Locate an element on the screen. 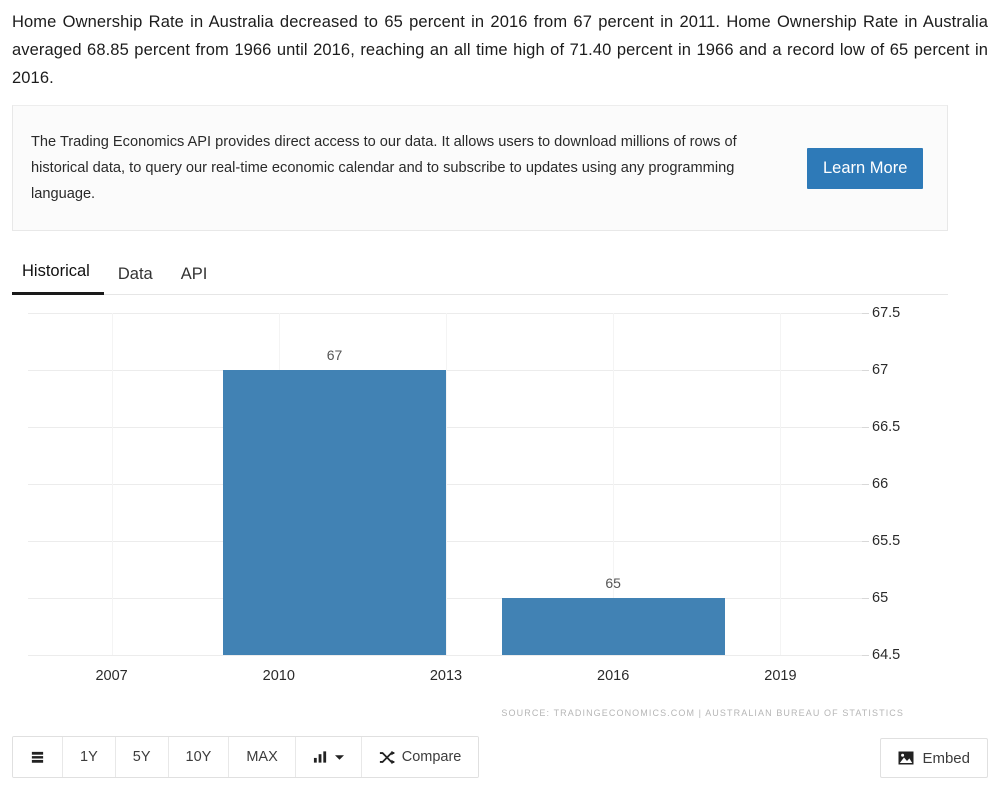 The width and height of the screenshot is (1000, 802). chart-gridline is located at coordinates (446, 655).